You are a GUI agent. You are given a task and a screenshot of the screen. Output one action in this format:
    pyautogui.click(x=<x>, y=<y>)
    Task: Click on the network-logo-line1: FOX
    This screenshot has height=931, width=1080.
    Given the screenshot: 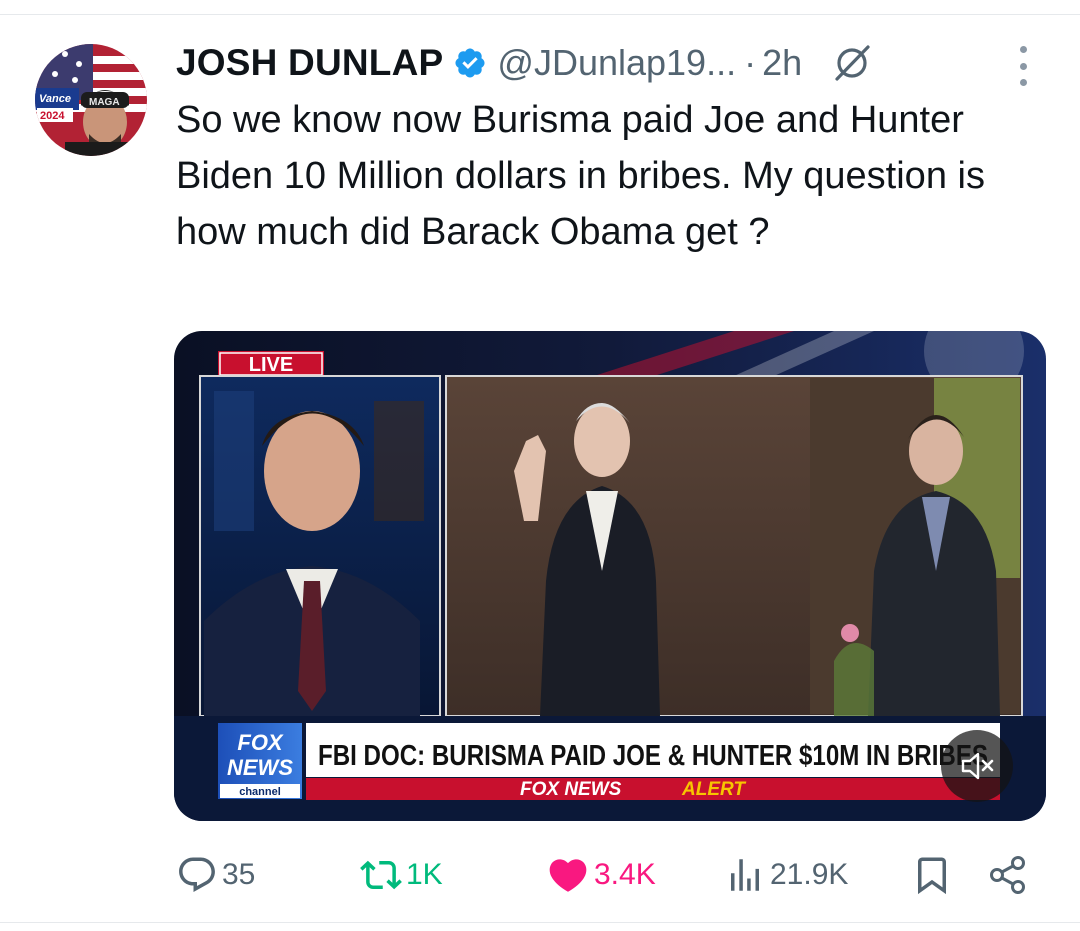 What is the action you would take?
    pyautogui.click(x=260, y=742)
    